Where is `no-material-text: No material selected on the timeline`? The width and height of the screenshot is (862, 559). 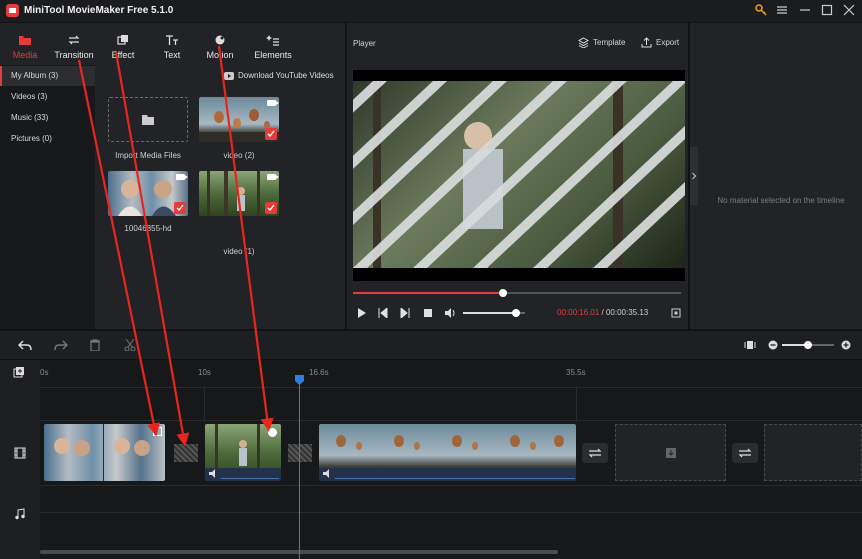 no-material-text: No material selected on the timeline is located at coordinates (781, 200).